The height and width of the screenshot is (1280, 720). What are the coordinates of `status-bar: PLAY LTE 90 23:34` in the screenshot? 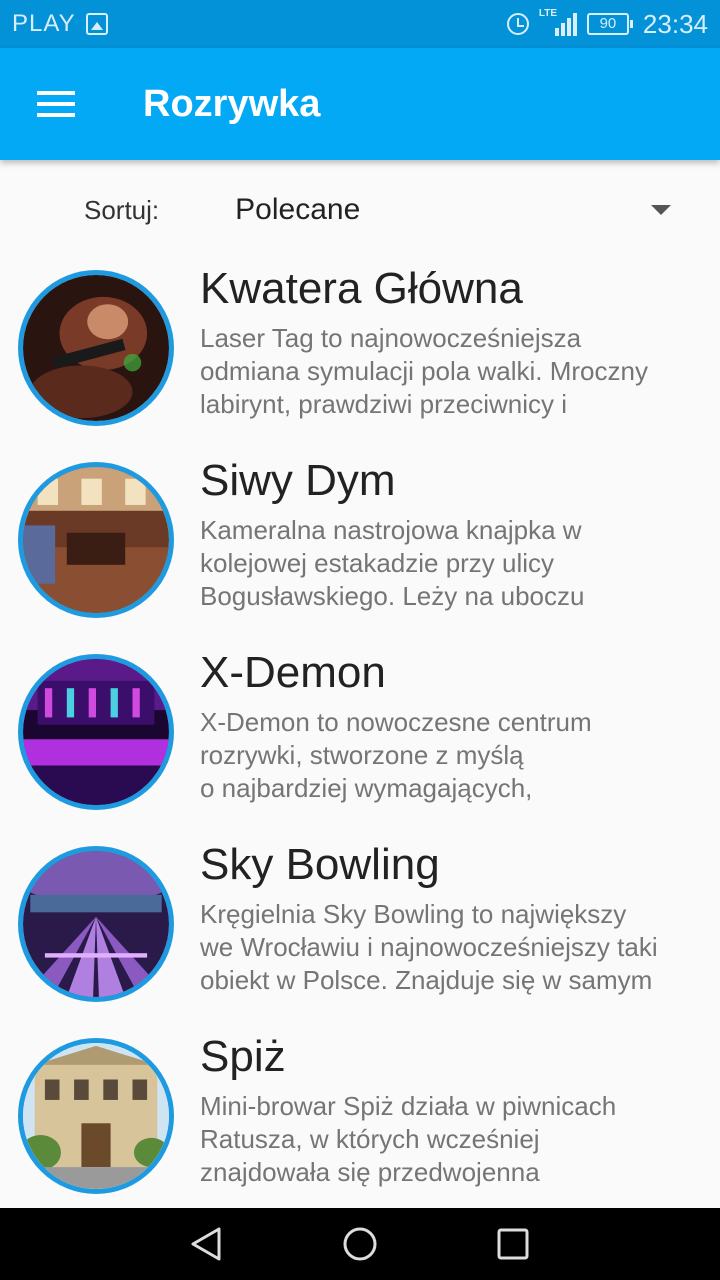 It's located at (360, 24).